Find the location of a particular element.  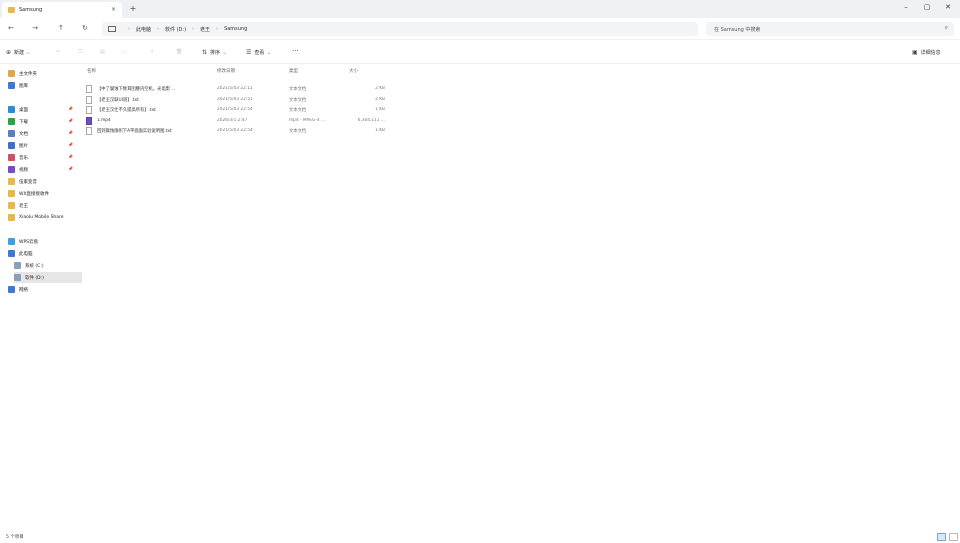

refresh-button: ↻ is located at coordinates (85, 28).